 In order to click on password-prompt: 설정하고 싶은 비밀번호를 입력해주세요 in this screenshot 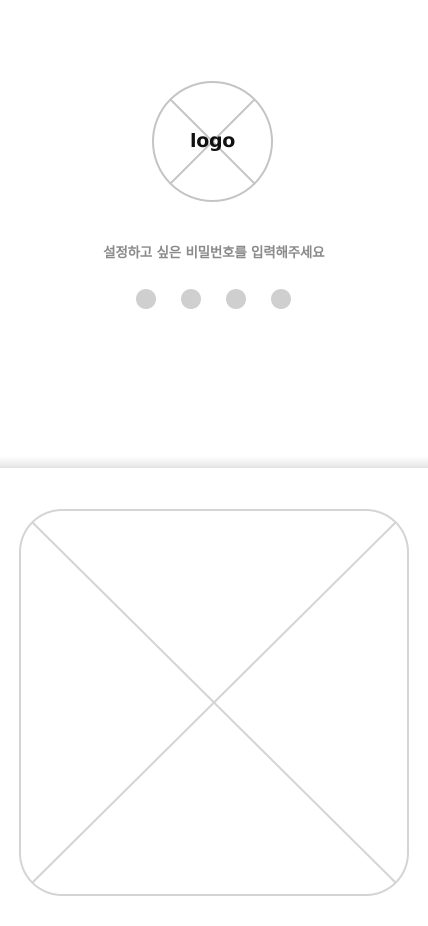, I will do `click(214, 253)`.